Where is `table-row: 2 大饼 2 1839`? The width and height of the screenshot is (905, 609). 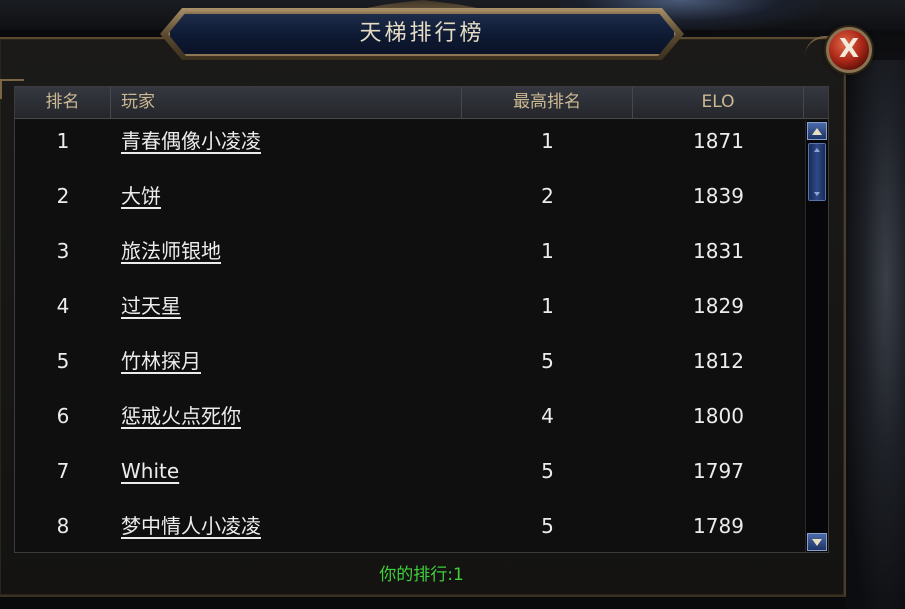
table-row: 2 大饼 2 1839 is located at coordinates (409, 201).